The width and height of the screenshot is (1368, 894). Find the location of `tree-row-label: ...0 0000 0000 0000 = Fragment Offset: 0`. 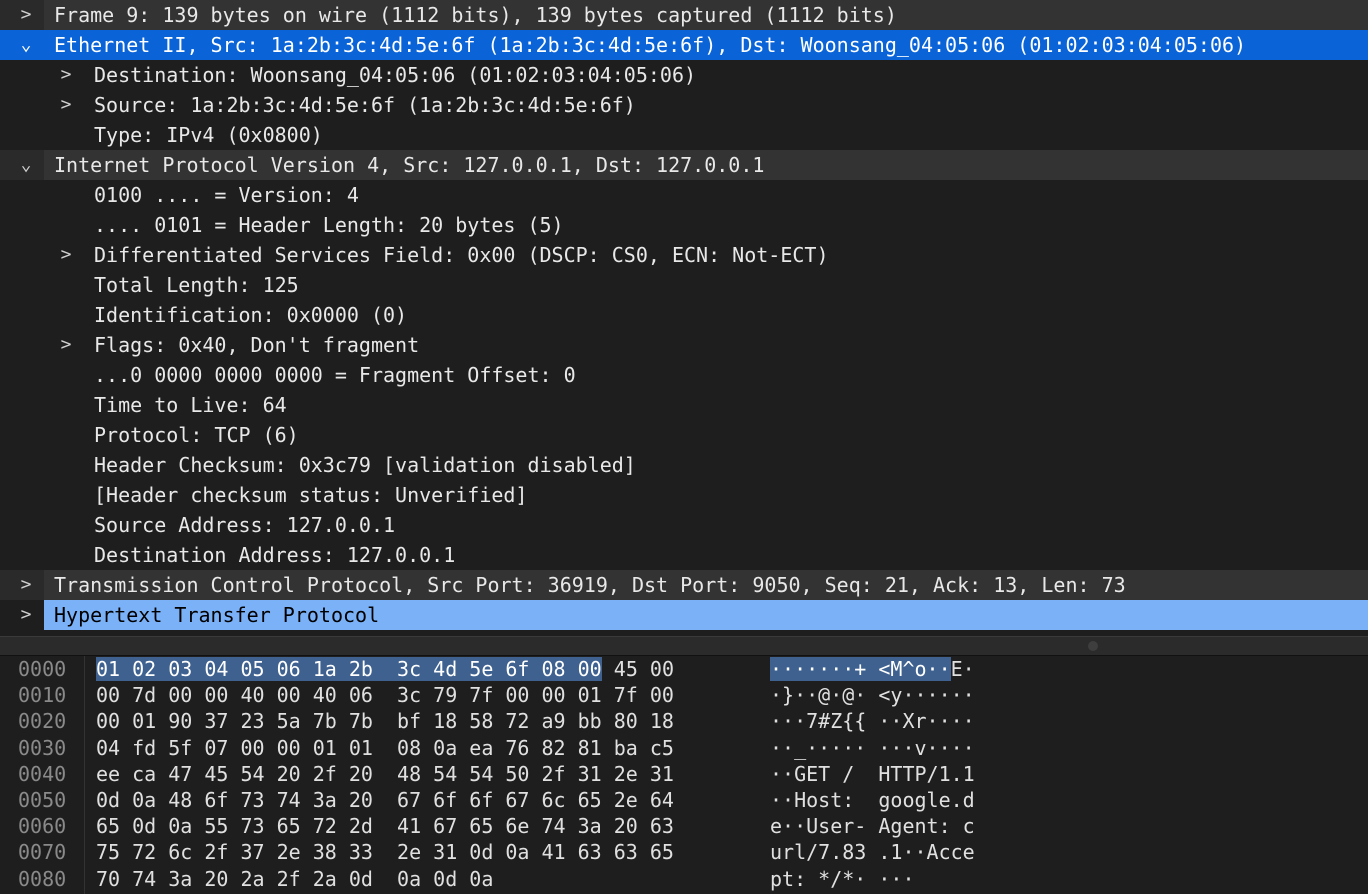

tree-row-label: ...0 0000 0000 0000 = Fragment Offset: 0 is located at coordinates (335, 375).